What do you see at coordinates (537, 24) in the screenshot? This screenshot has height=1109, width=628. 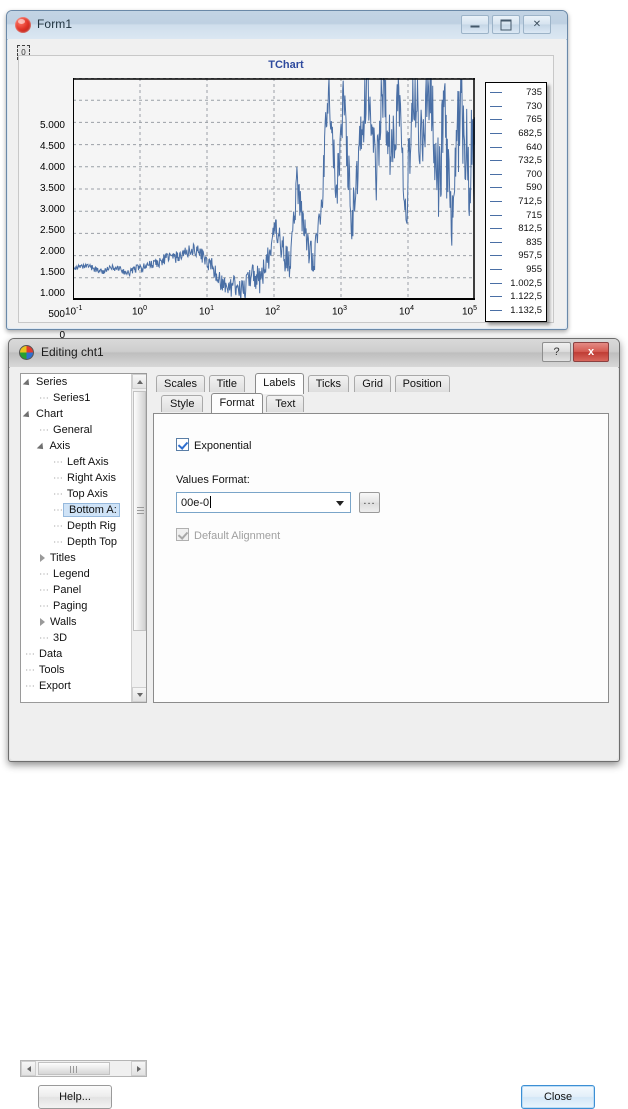 I see `close-button: ✕` at bounding box center [537, 24].